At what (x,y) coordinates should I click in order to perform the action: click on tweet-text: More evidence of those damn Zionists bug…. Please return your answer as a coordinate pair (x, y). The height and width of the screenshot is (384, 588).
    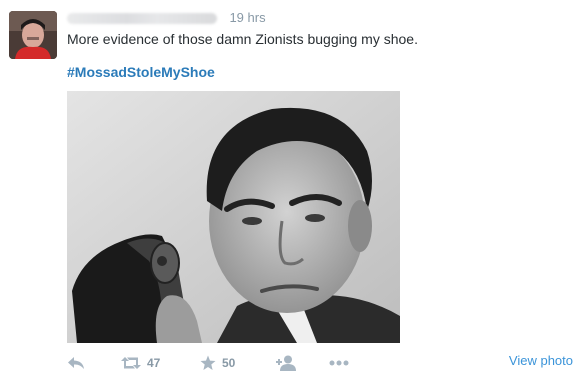
    Looking at the image, I should click on (242, 39).